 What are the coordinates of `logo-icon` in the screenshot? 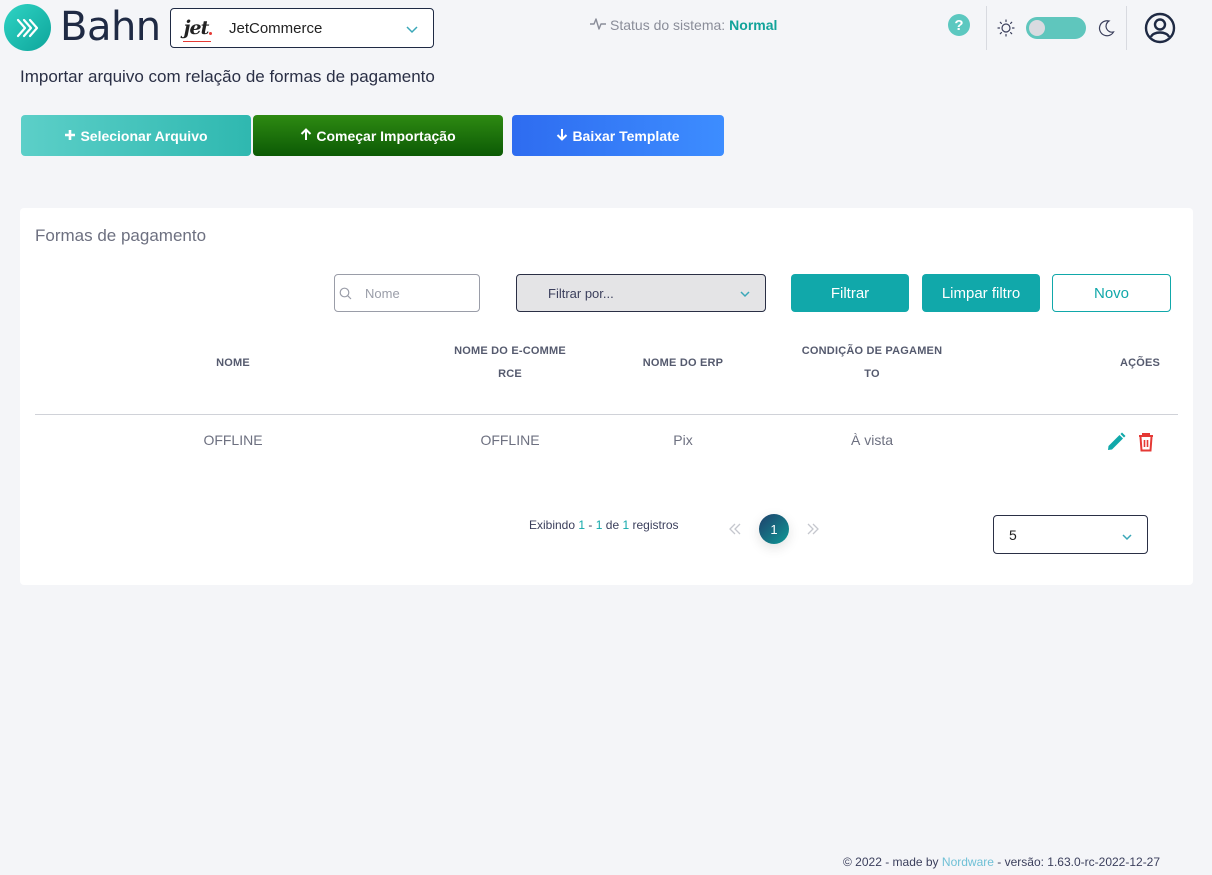 It's located at (27, 27).